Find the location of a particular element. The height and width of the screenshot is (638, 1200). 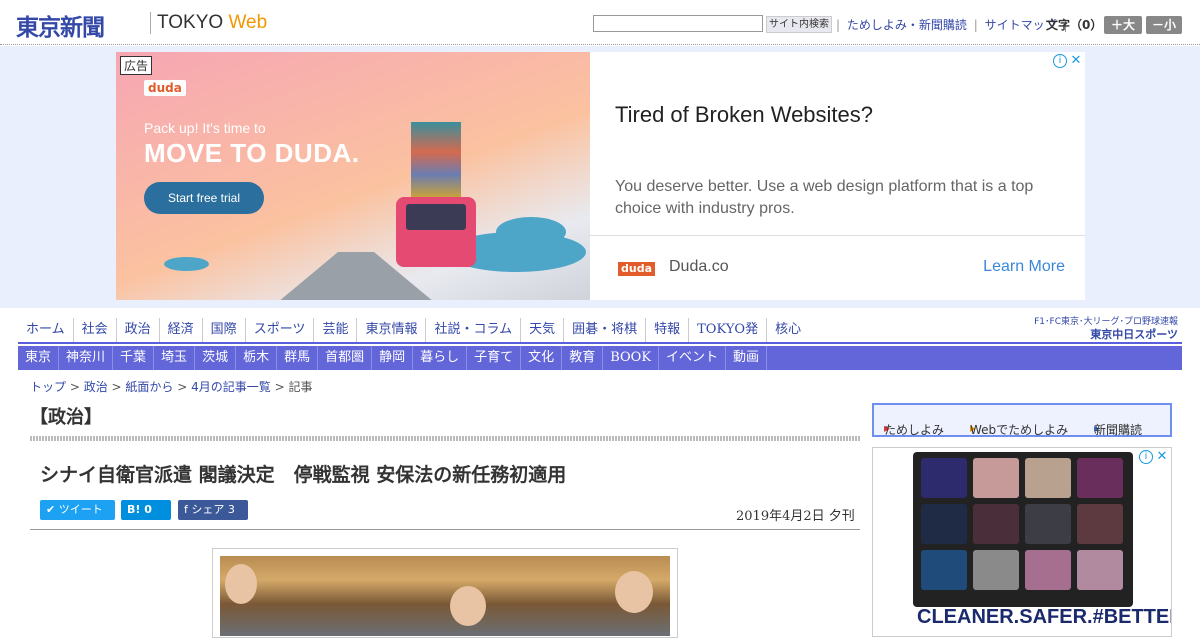

start-trial-button: Start free trial is located at coordinates (204, 198).